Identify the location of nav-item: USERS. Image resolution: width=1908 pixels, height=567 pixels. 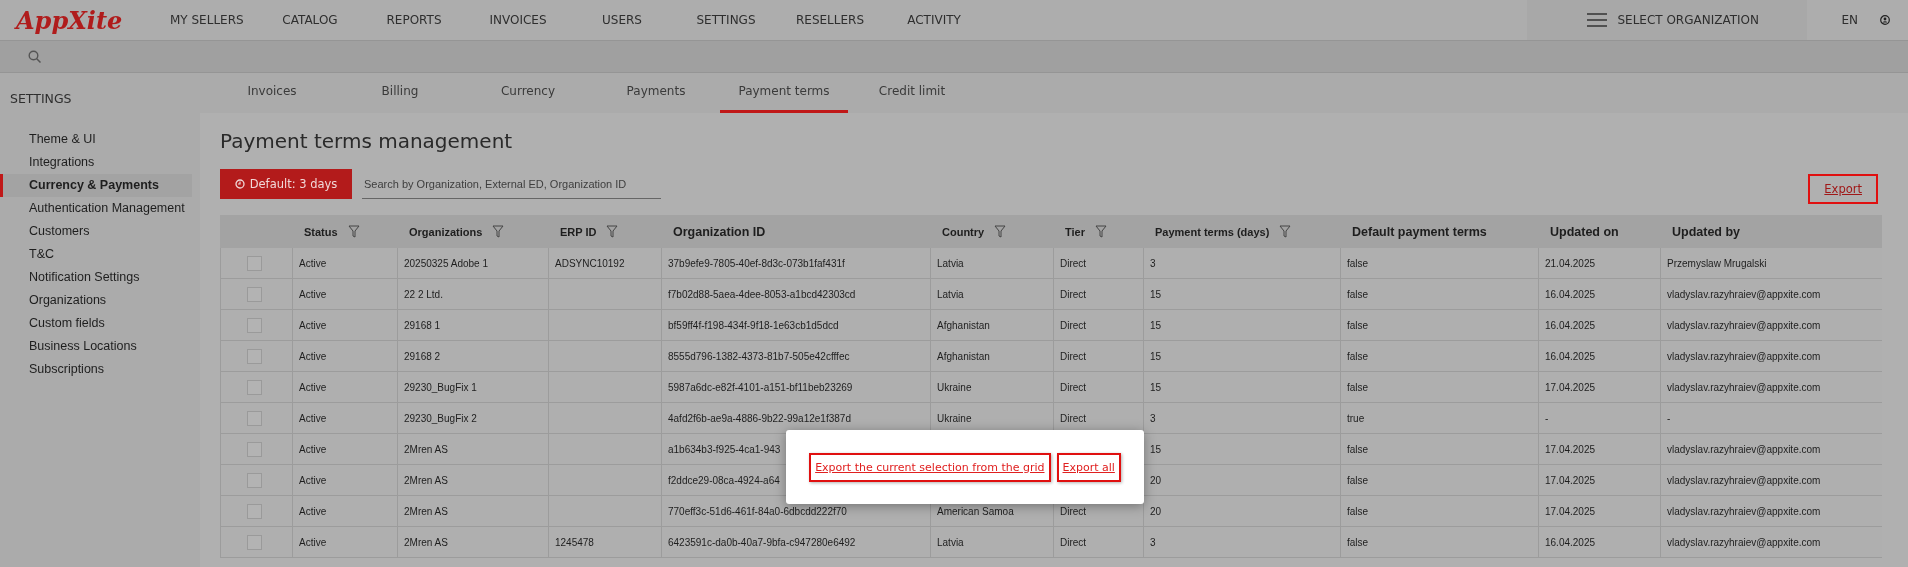
(622, 20).